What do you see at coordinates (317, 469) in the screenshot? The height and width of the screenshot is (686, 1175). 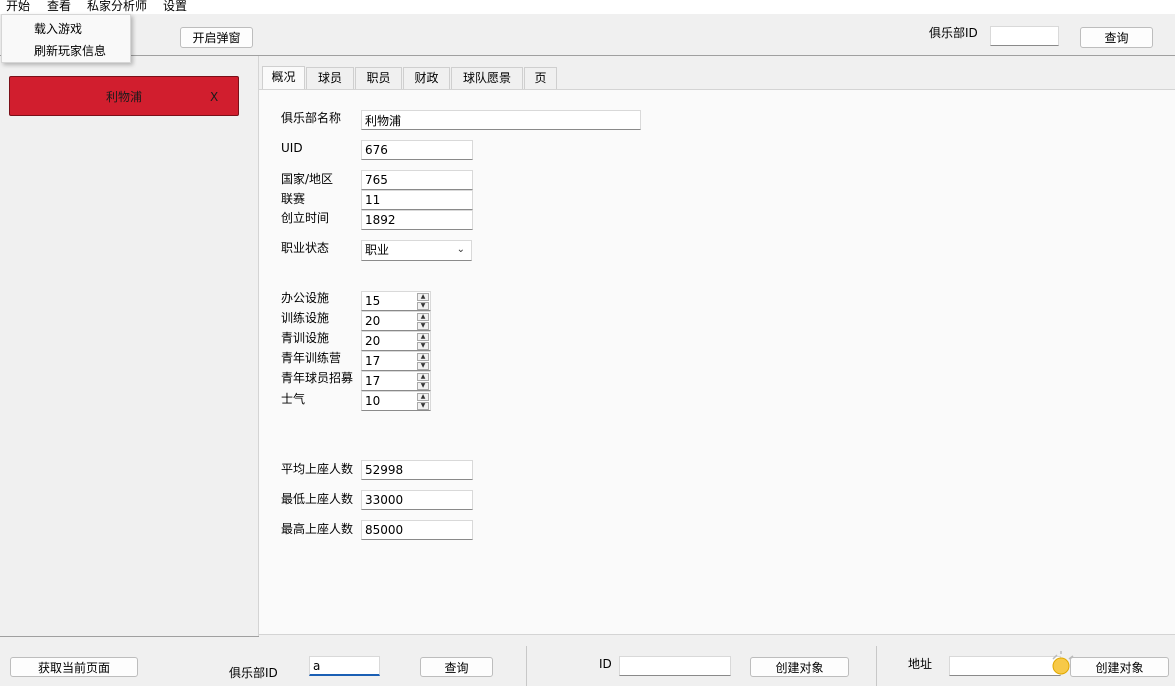 I see `avg-attendance-label: 平均上座人数` at bounding box center [317, 469].